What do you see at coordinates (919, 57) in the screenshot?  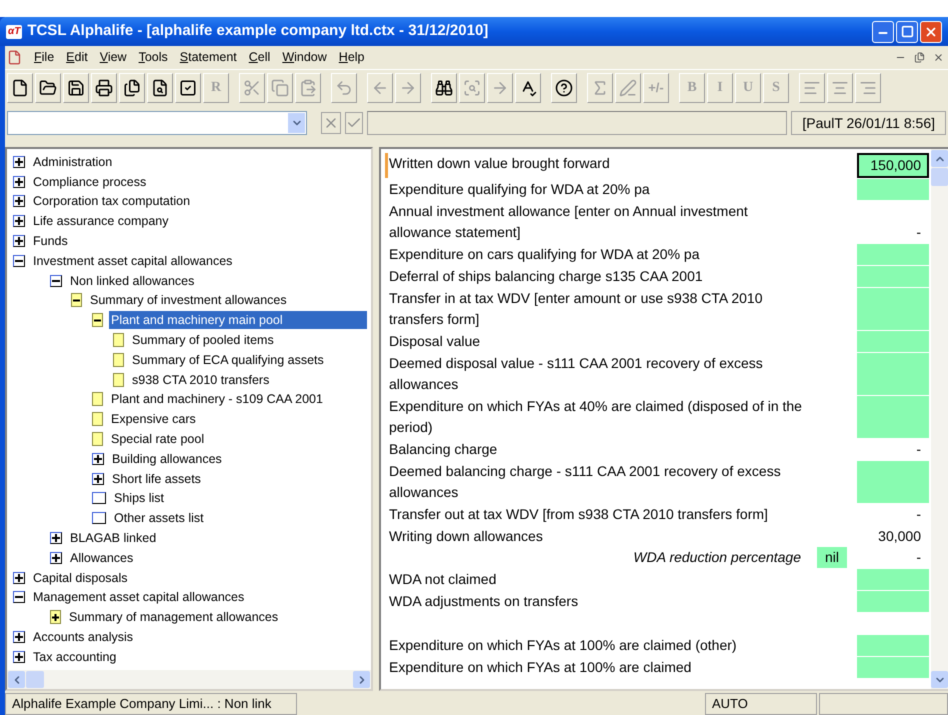 I see `restore-icon` at bounding box center [919, 57].